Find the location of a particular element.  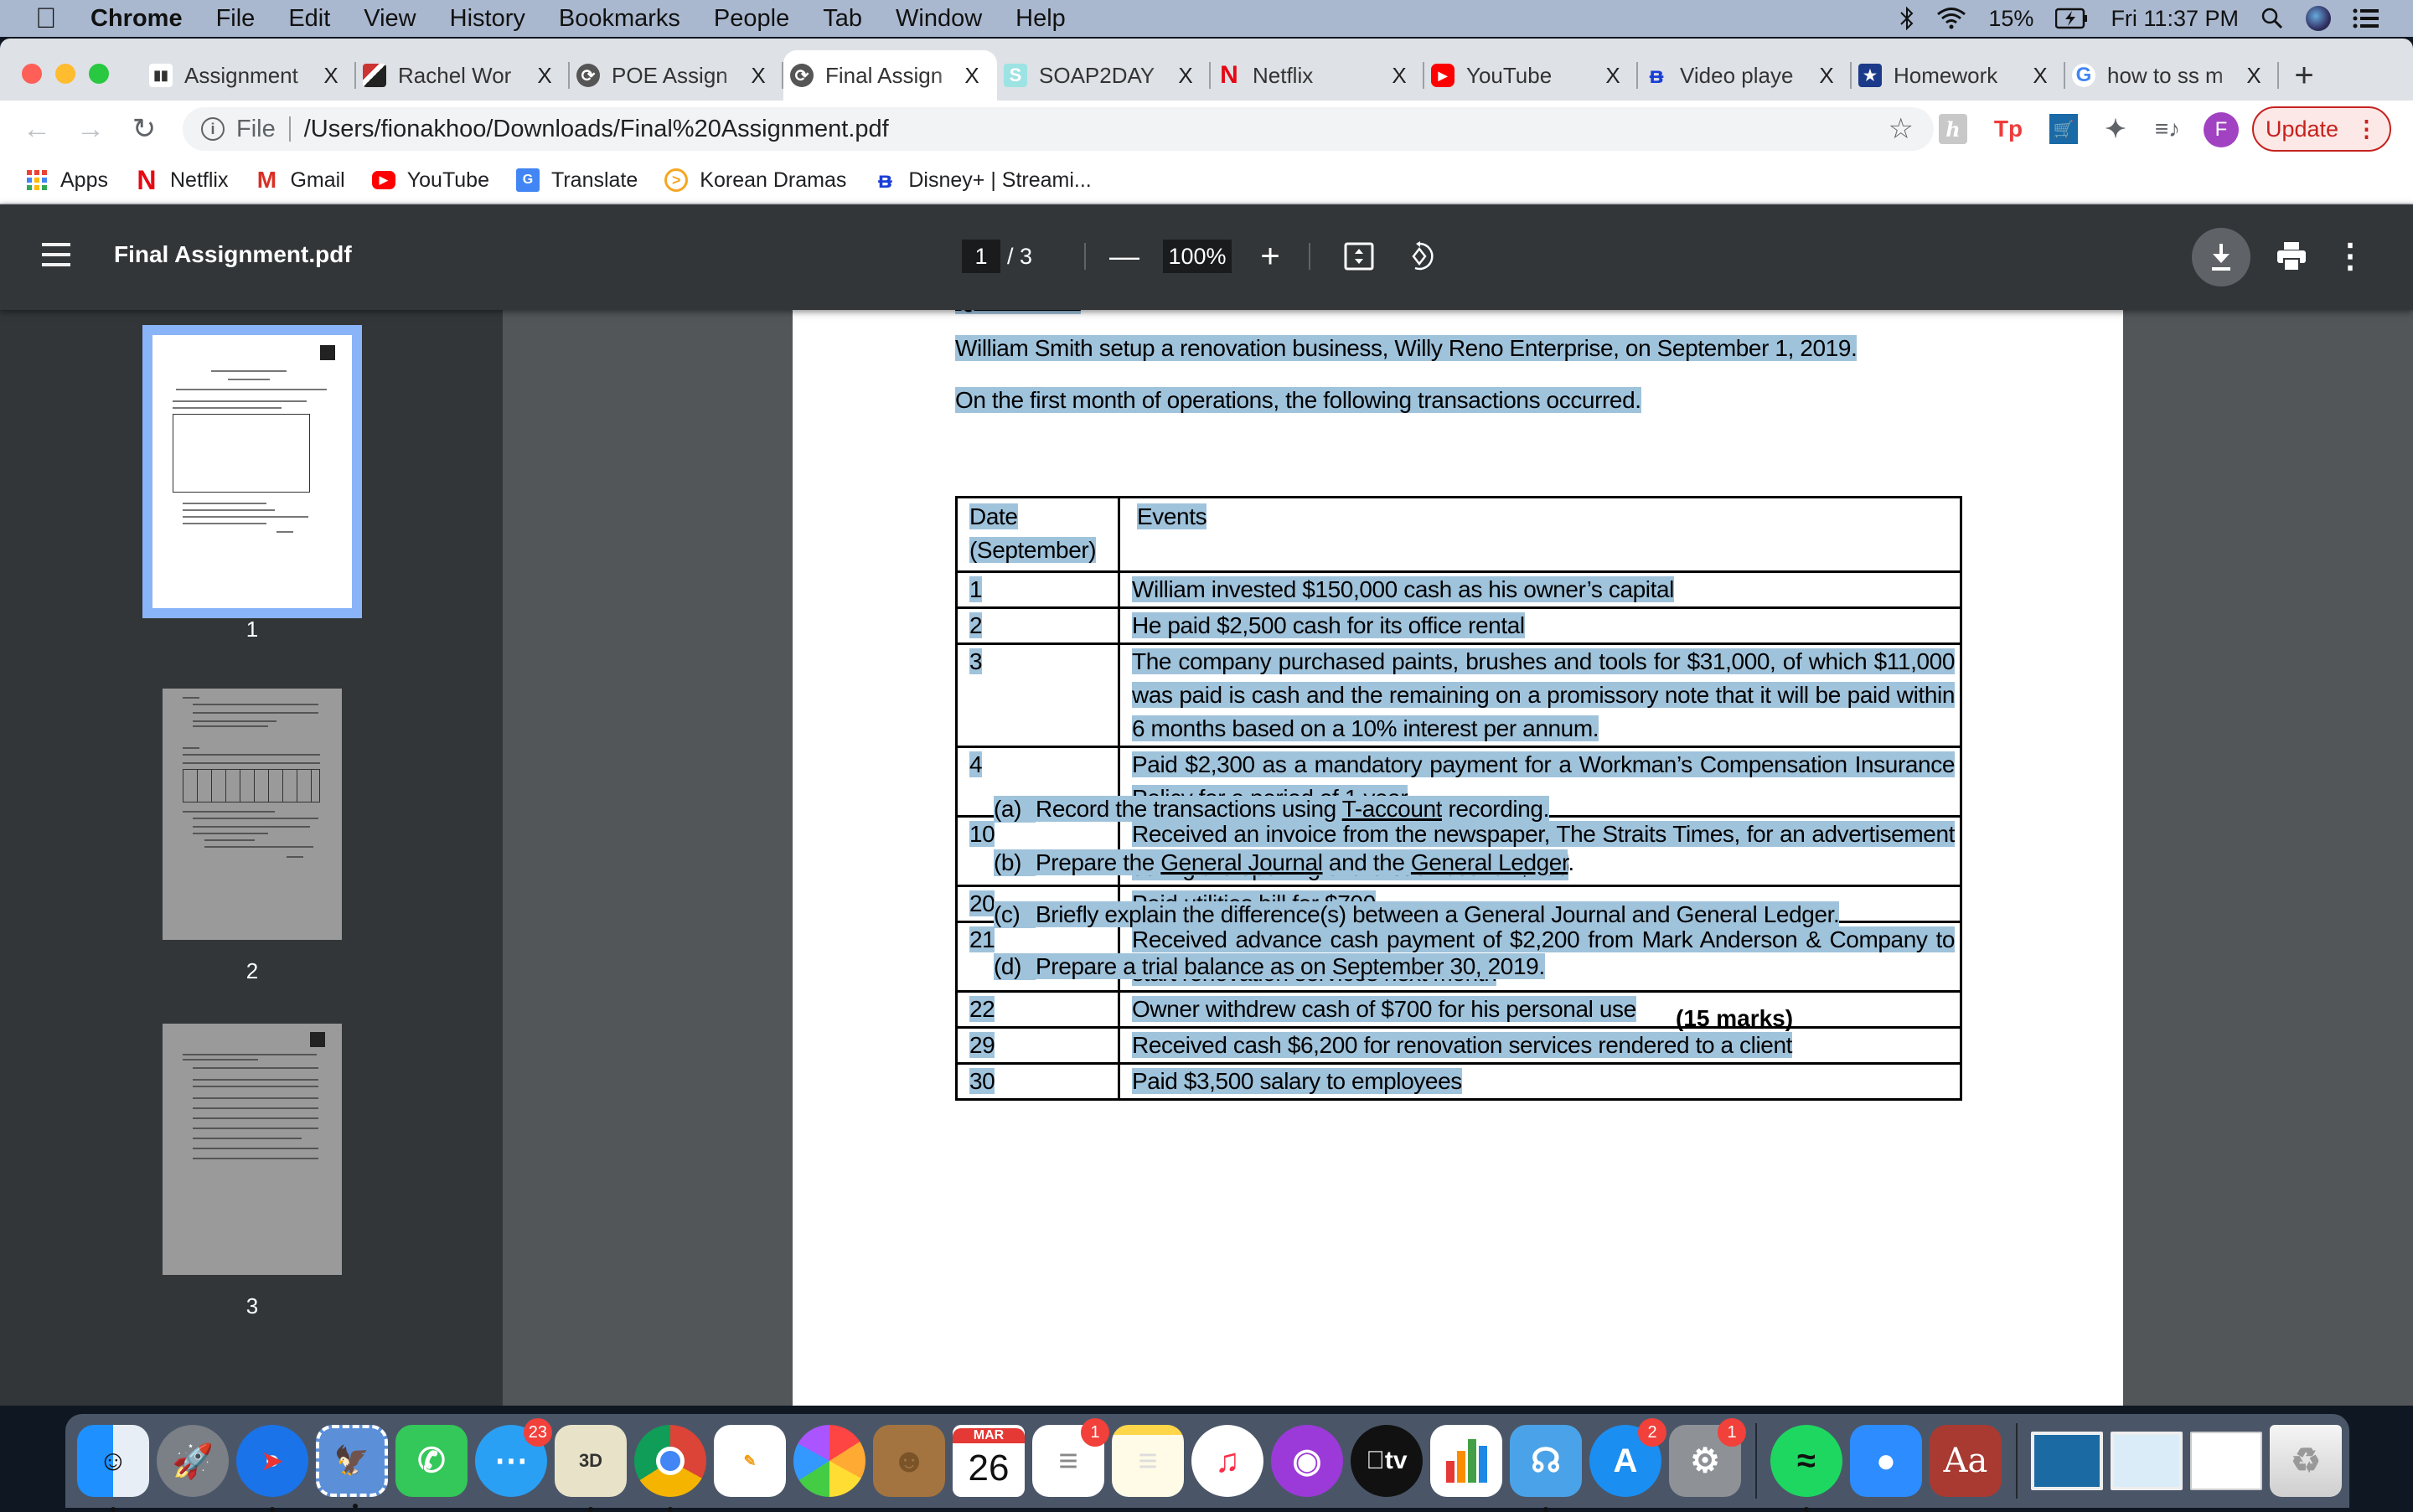

dock-facetime-icon: ✆ is located at coordinates (431, 1461).